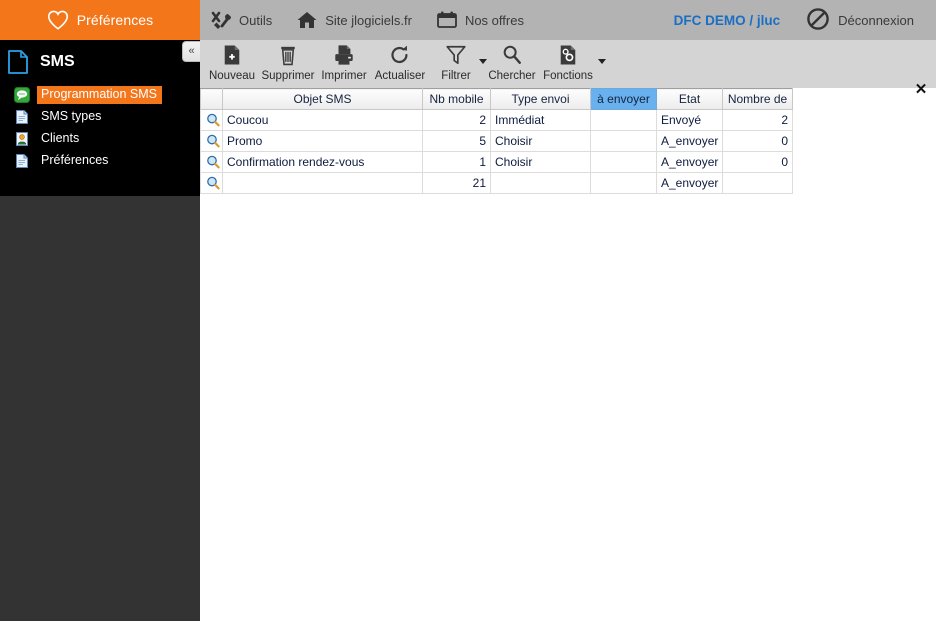 The image size is (936, 621). What do you see at coordinates (568, 76) in the screenshot?
I see `ribbon-button-label: Fonctions` at bounding box center [568, 76].